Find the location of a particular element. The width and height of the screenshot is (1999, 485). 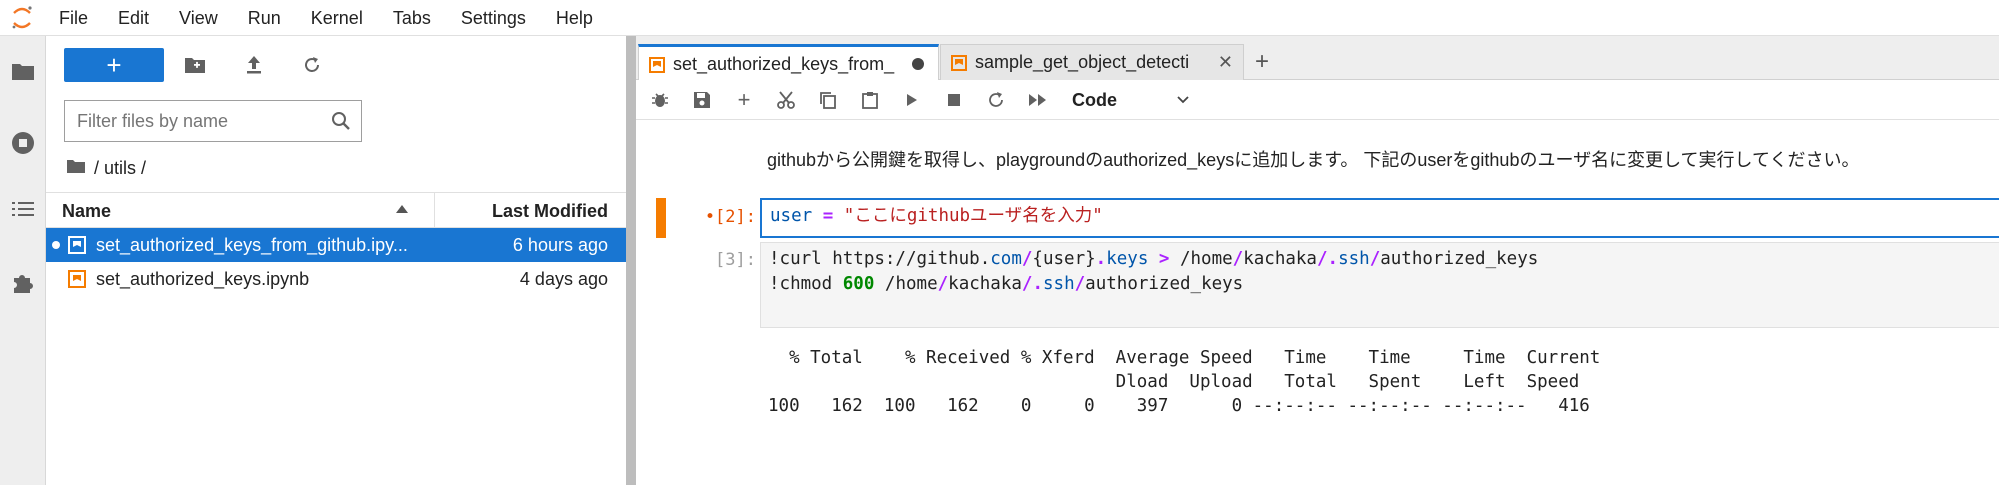

running-kernels-icon is located at coordinates (23, 143).